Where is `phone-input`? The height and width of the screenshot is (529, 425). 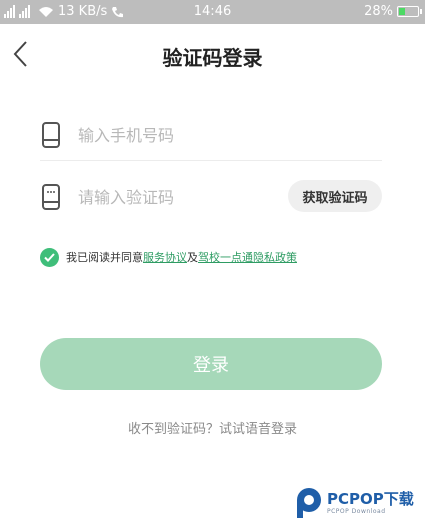
phone-input is located at coordinates (188, 135).